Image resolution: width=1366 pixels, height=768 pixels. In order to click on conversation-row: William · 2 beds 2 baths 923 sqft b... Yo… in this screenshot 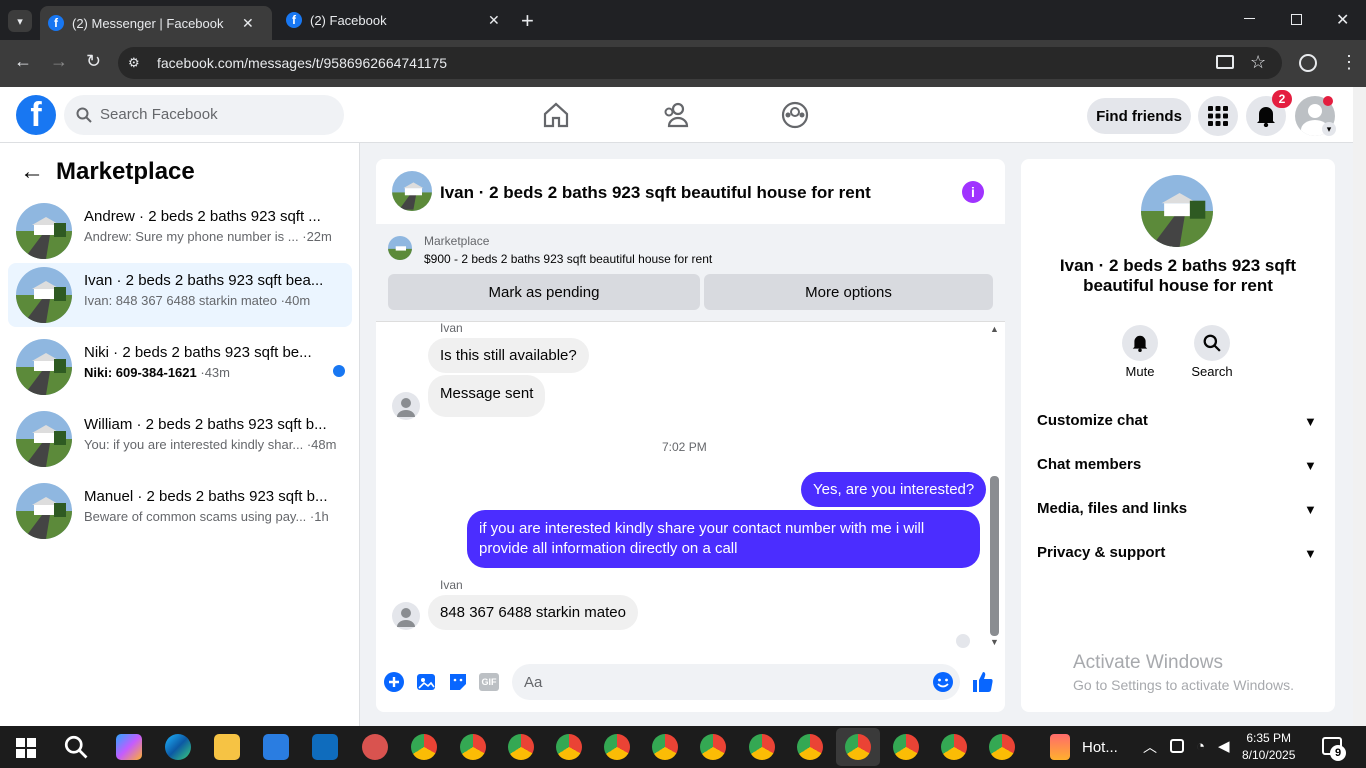, I will do `click(180, 439)`.